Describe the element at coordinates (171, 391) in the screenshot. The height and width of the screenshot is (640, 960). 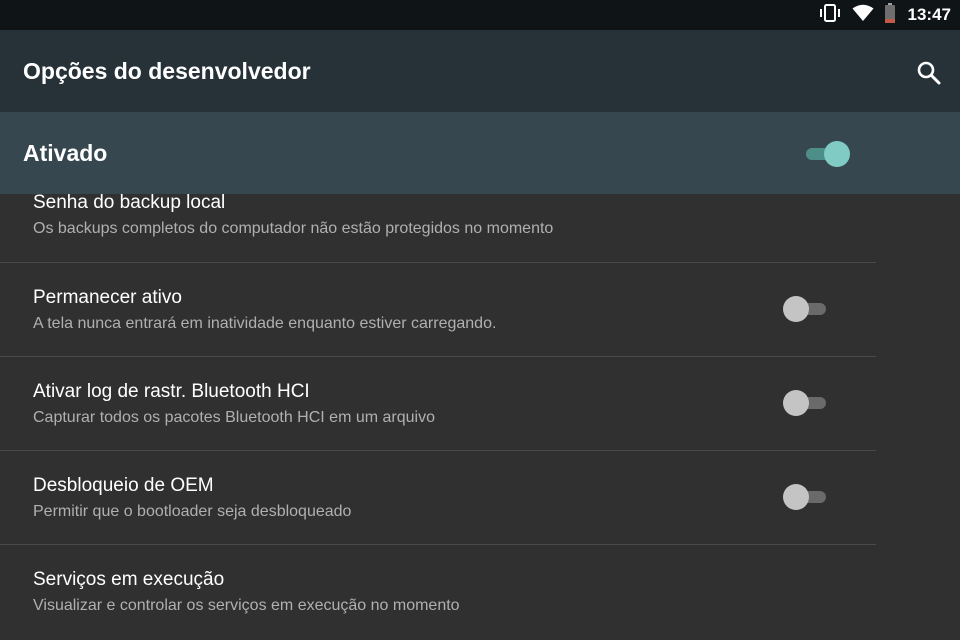
I see `setting-title: Ativar log de rastr. Bluetooth HCI` at that location.